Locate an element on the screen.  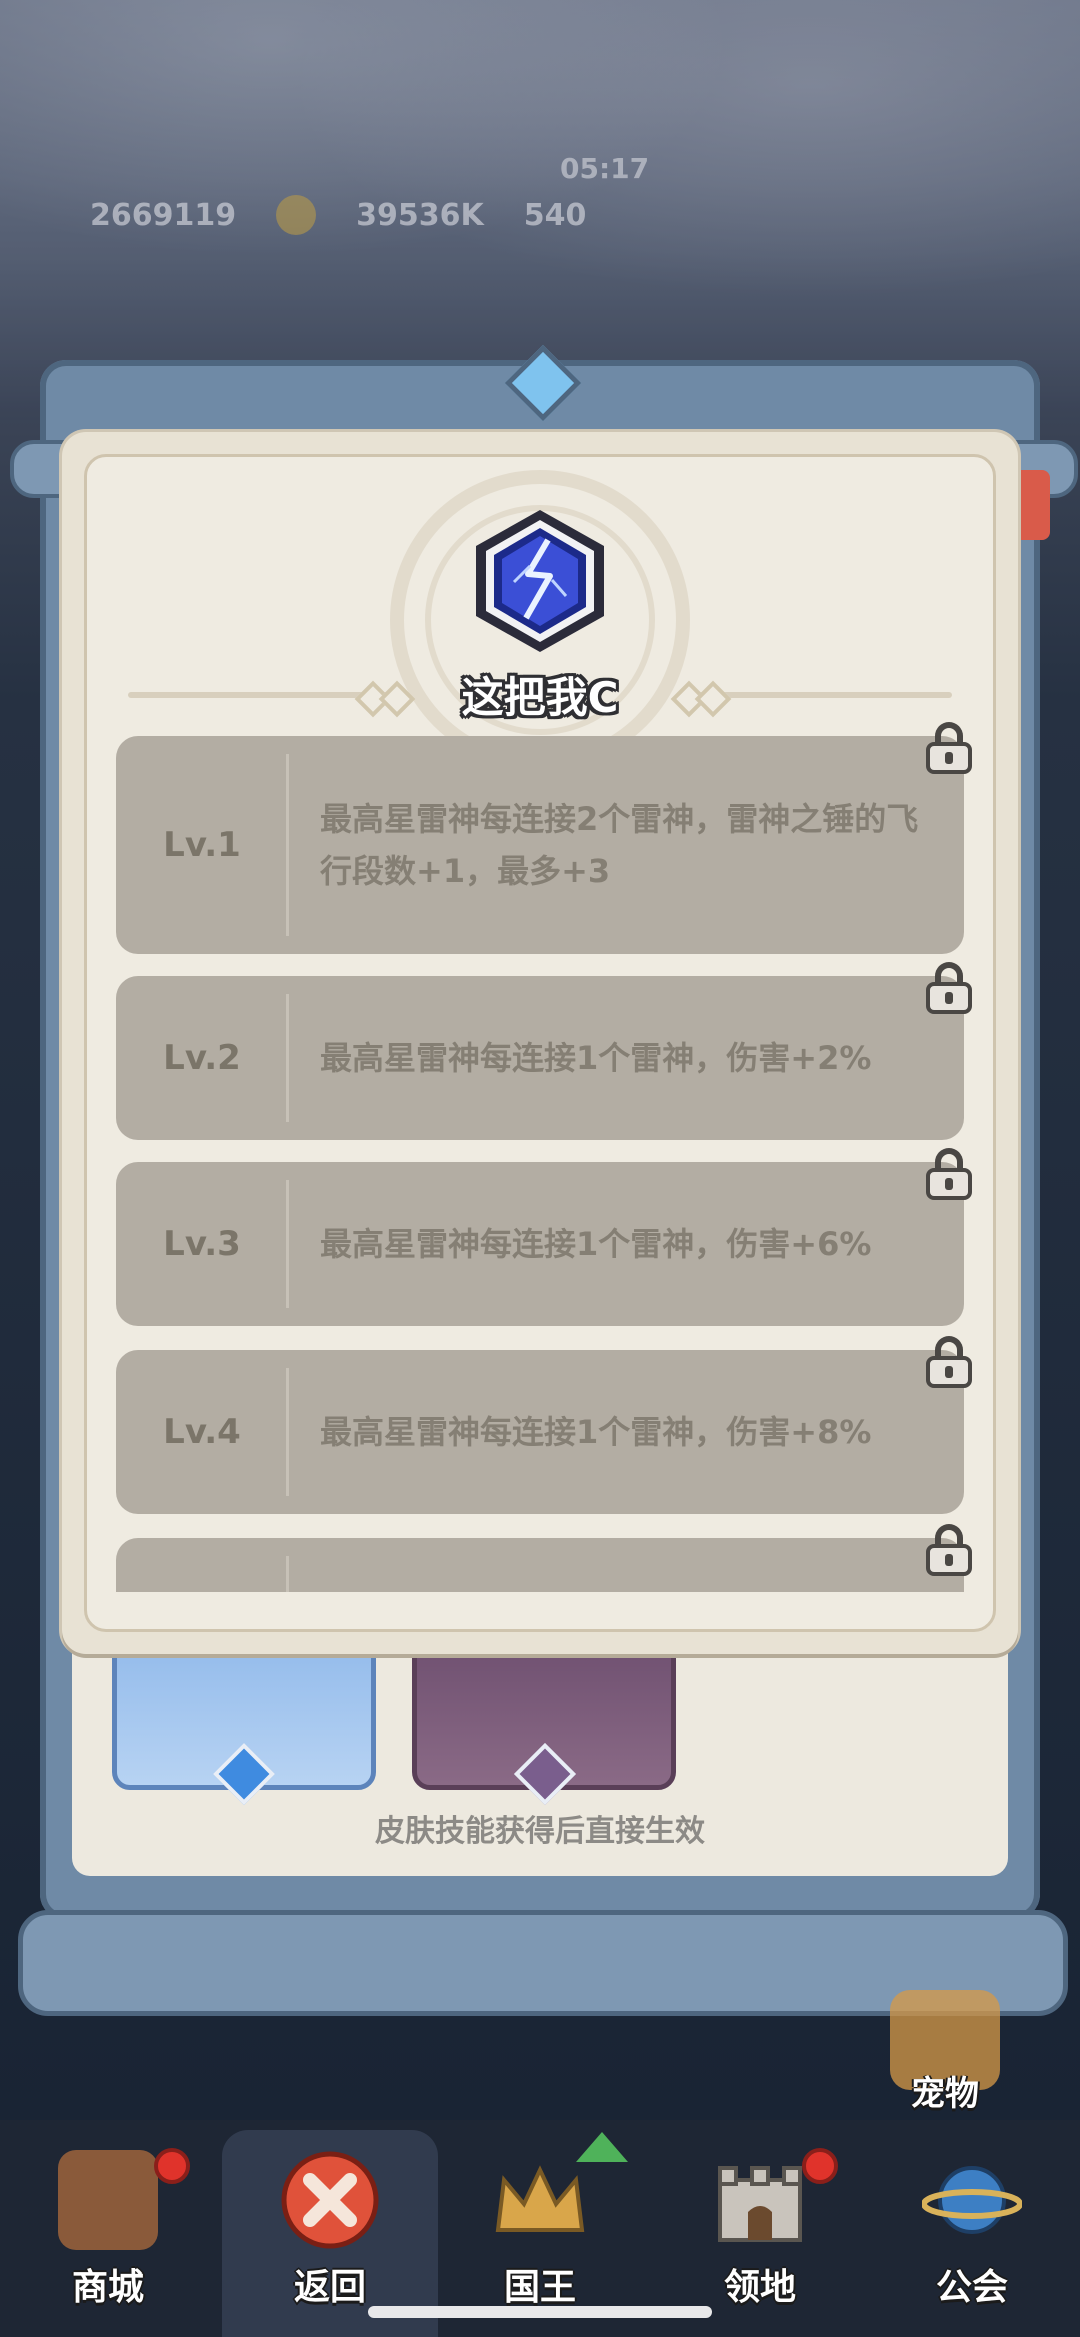
nav-shop: 商城 is located at coordinates (108, 2233).